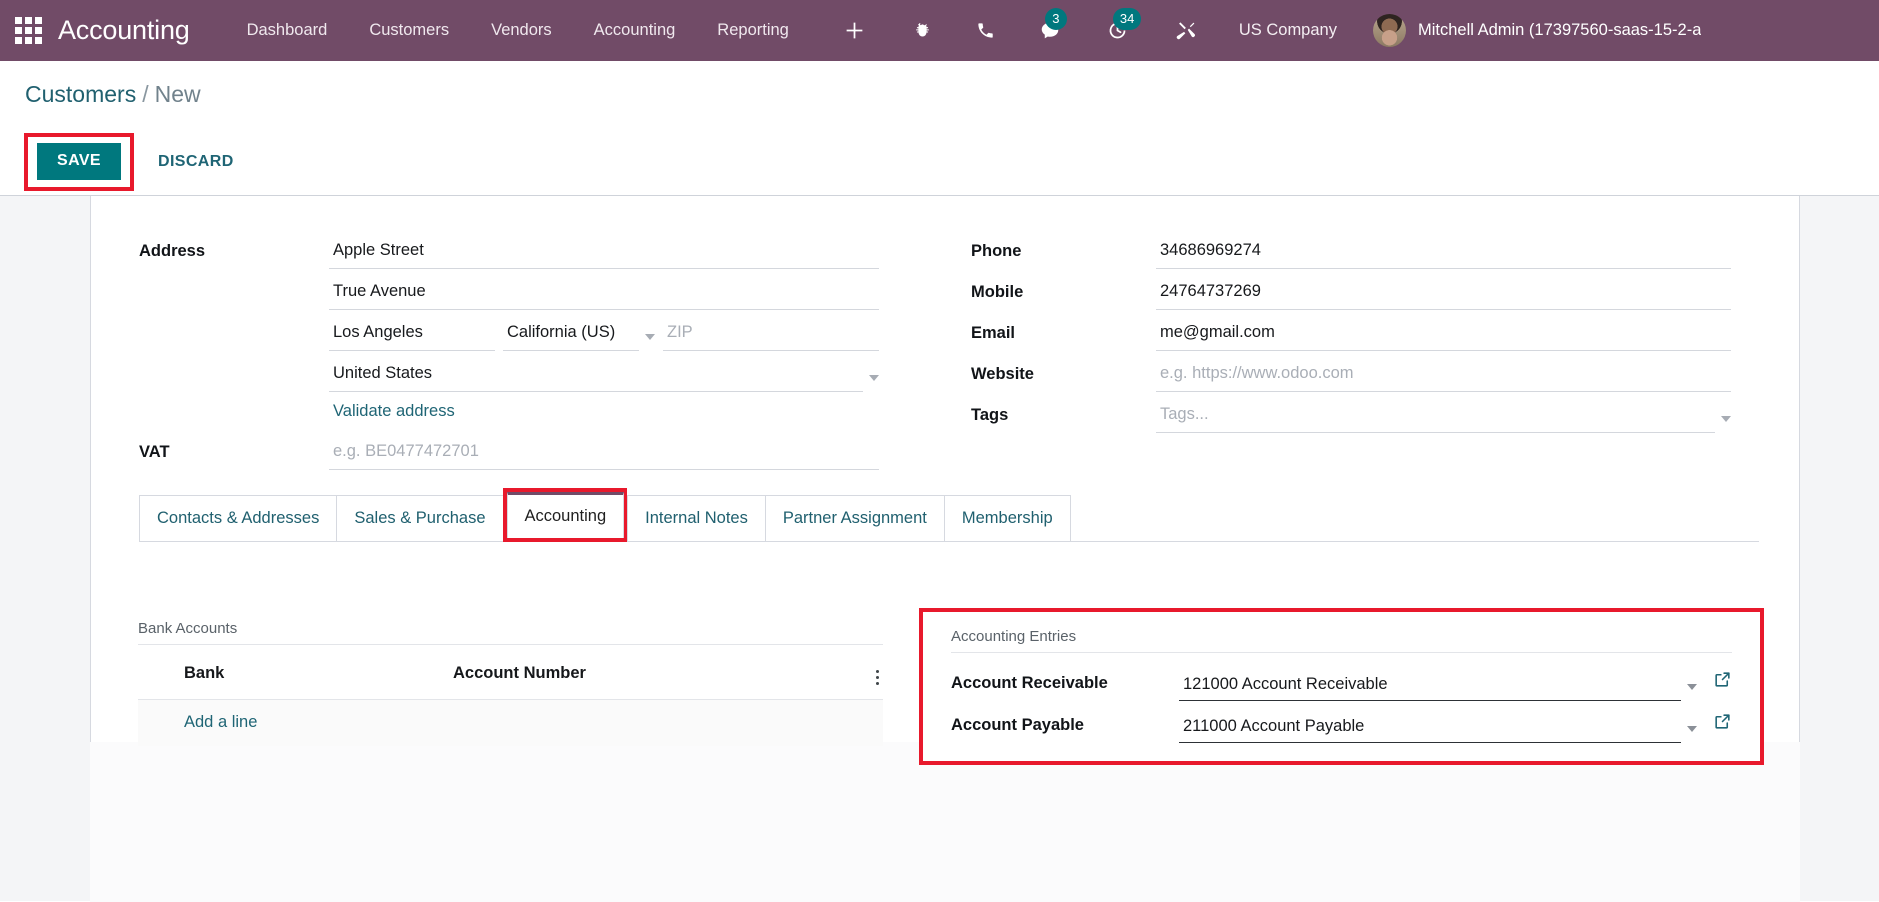 This screenshot has height=902, width=1879. Describe the element at coordinates (993, 333) in the screenshot. I see `email-label: Email` at that location.